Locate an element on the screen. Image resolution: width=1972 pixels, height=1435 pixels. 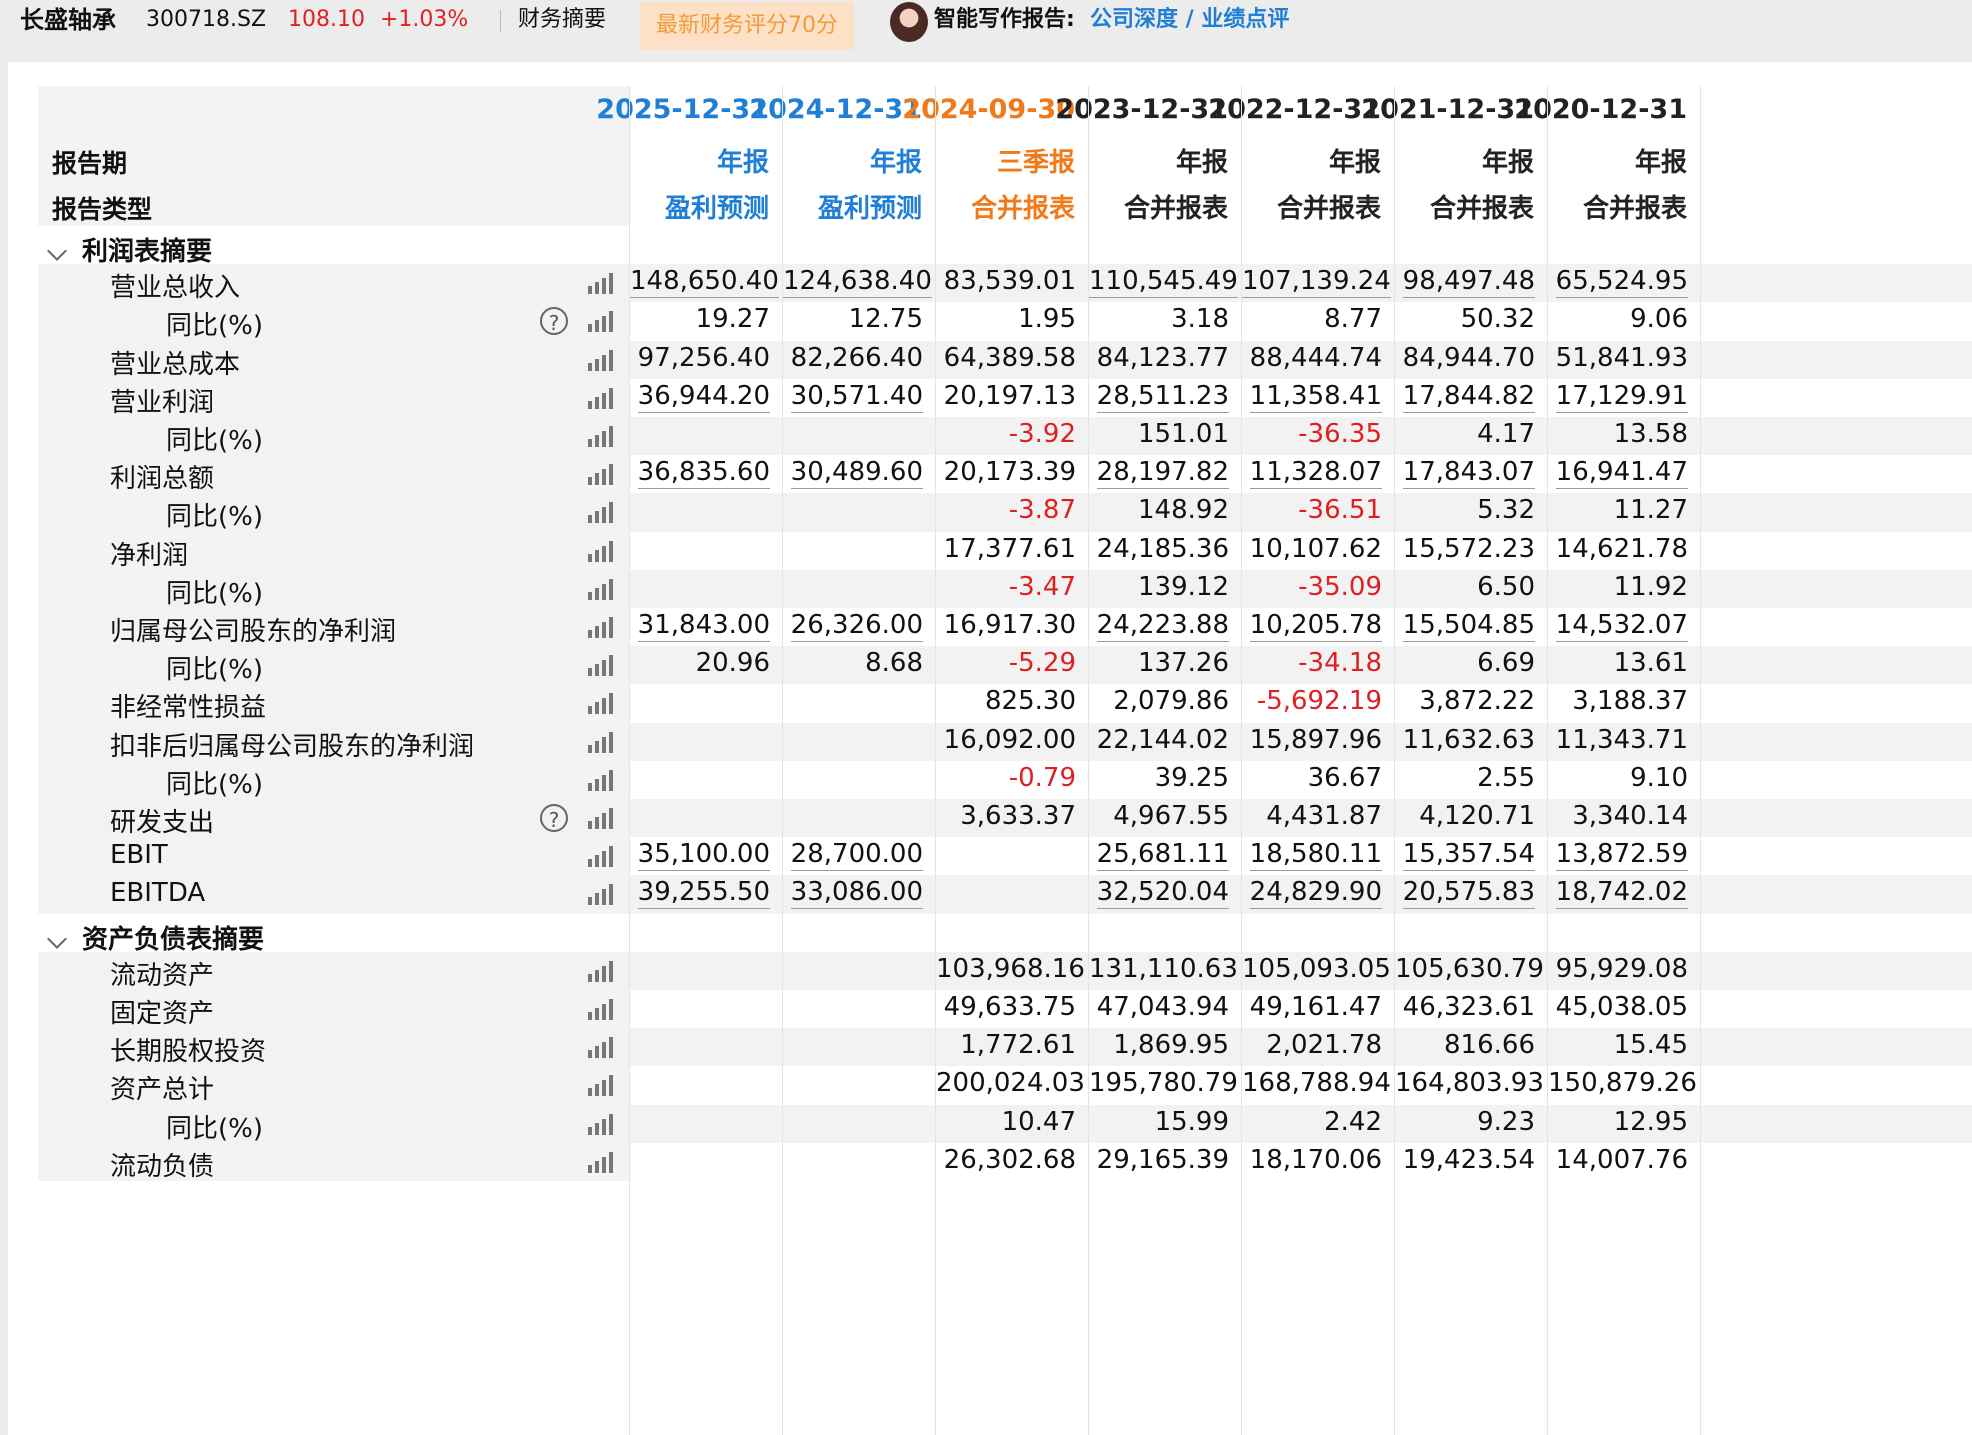
cell-value: 124,638.40 is located at coordinates (857, 282).